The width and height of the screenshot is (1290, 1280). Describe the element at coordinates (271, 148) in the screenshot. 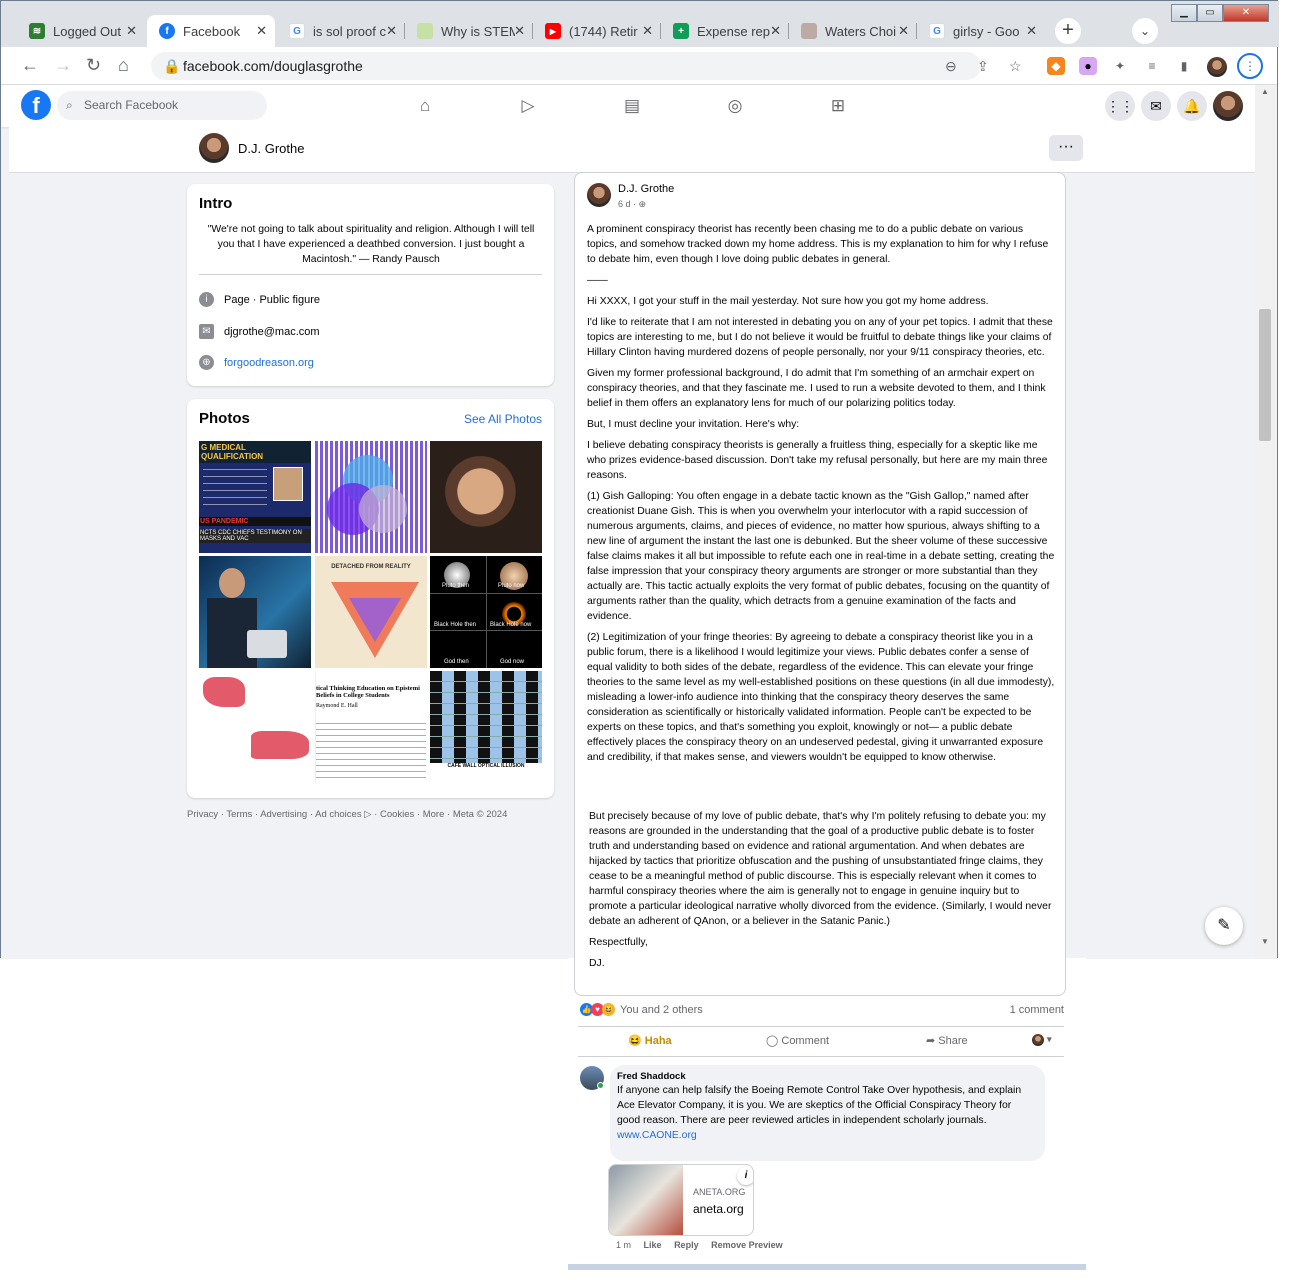

I see `profile-name: D.J. Grothe` at that location.